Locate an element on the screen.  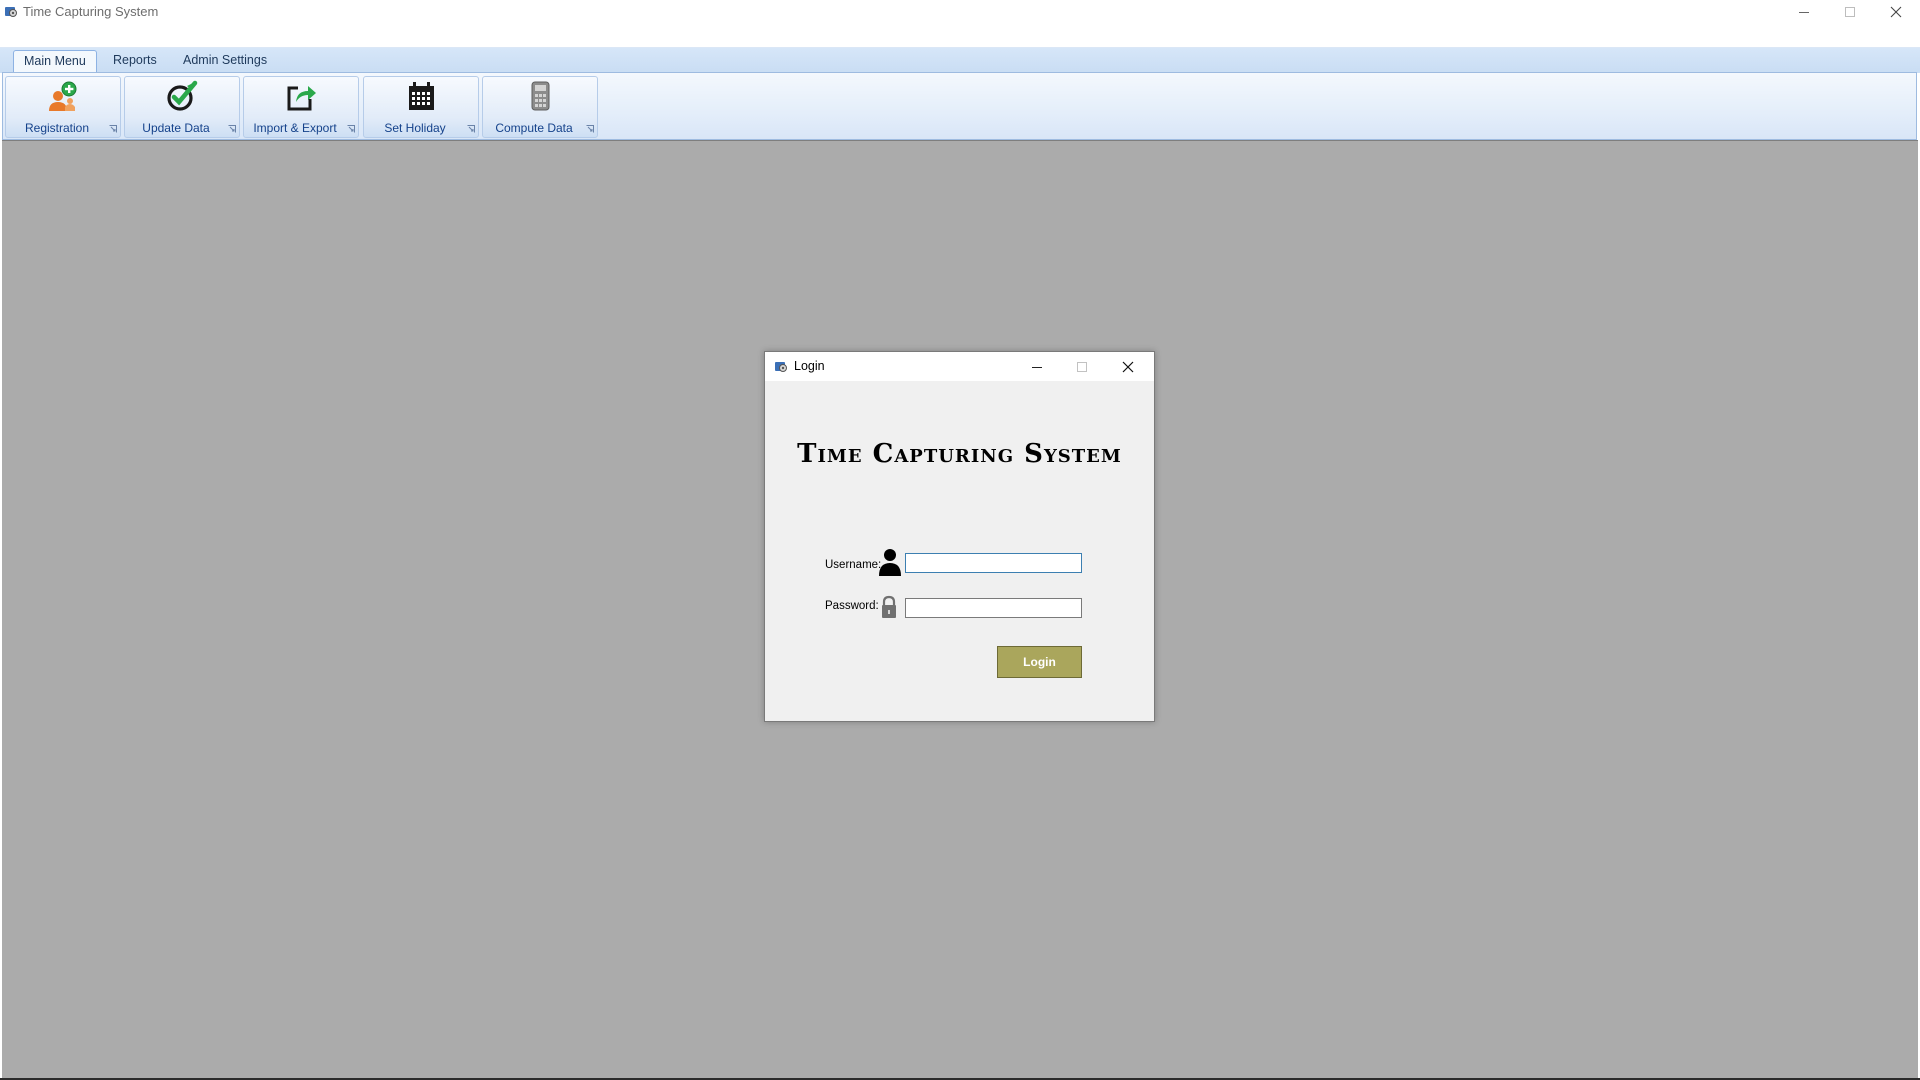
compute-data-label: Compute Data is located at coordinates (534, 128).